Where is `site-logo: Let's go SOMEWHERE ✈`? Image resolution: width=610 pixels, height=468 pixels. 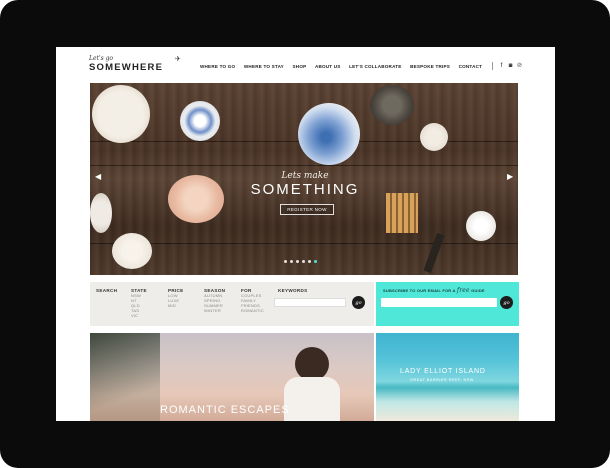
site-logo: Let's go SOMEWHERE ✈ is located at coordinates (135, 64).